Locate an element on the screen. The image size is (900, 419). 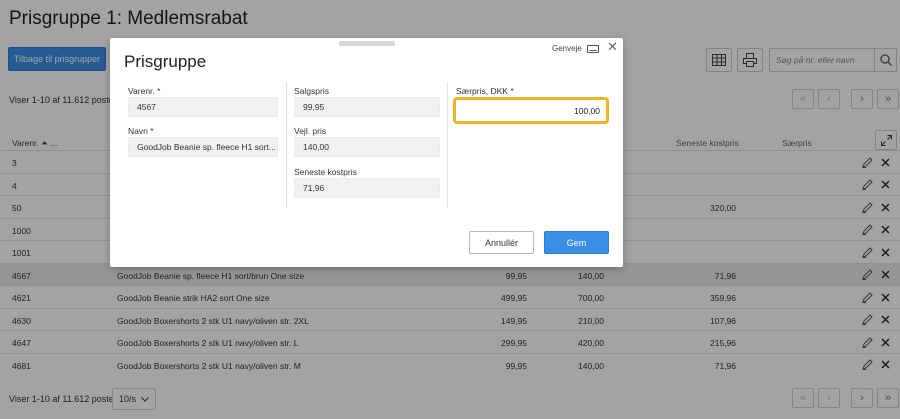
seneste-kostpris-field: 71,96 is located at coordinates (367, 188).